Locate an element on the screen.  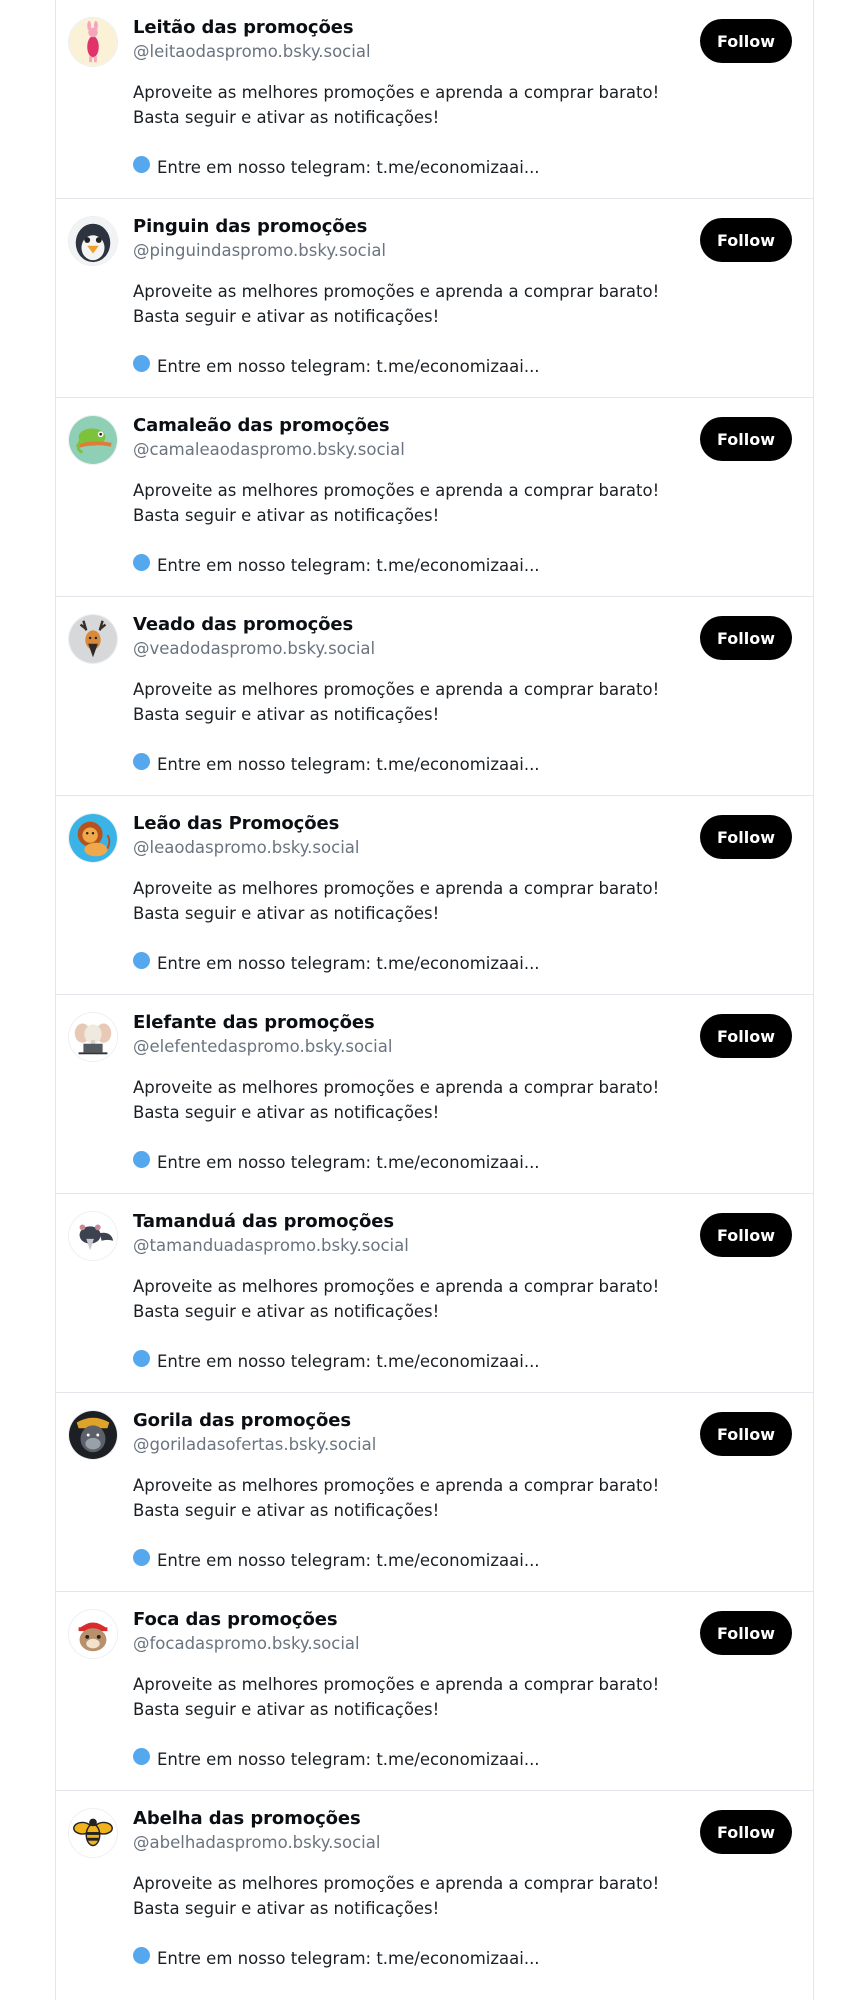
piglet-avatar is located at coordinates (93, 42).